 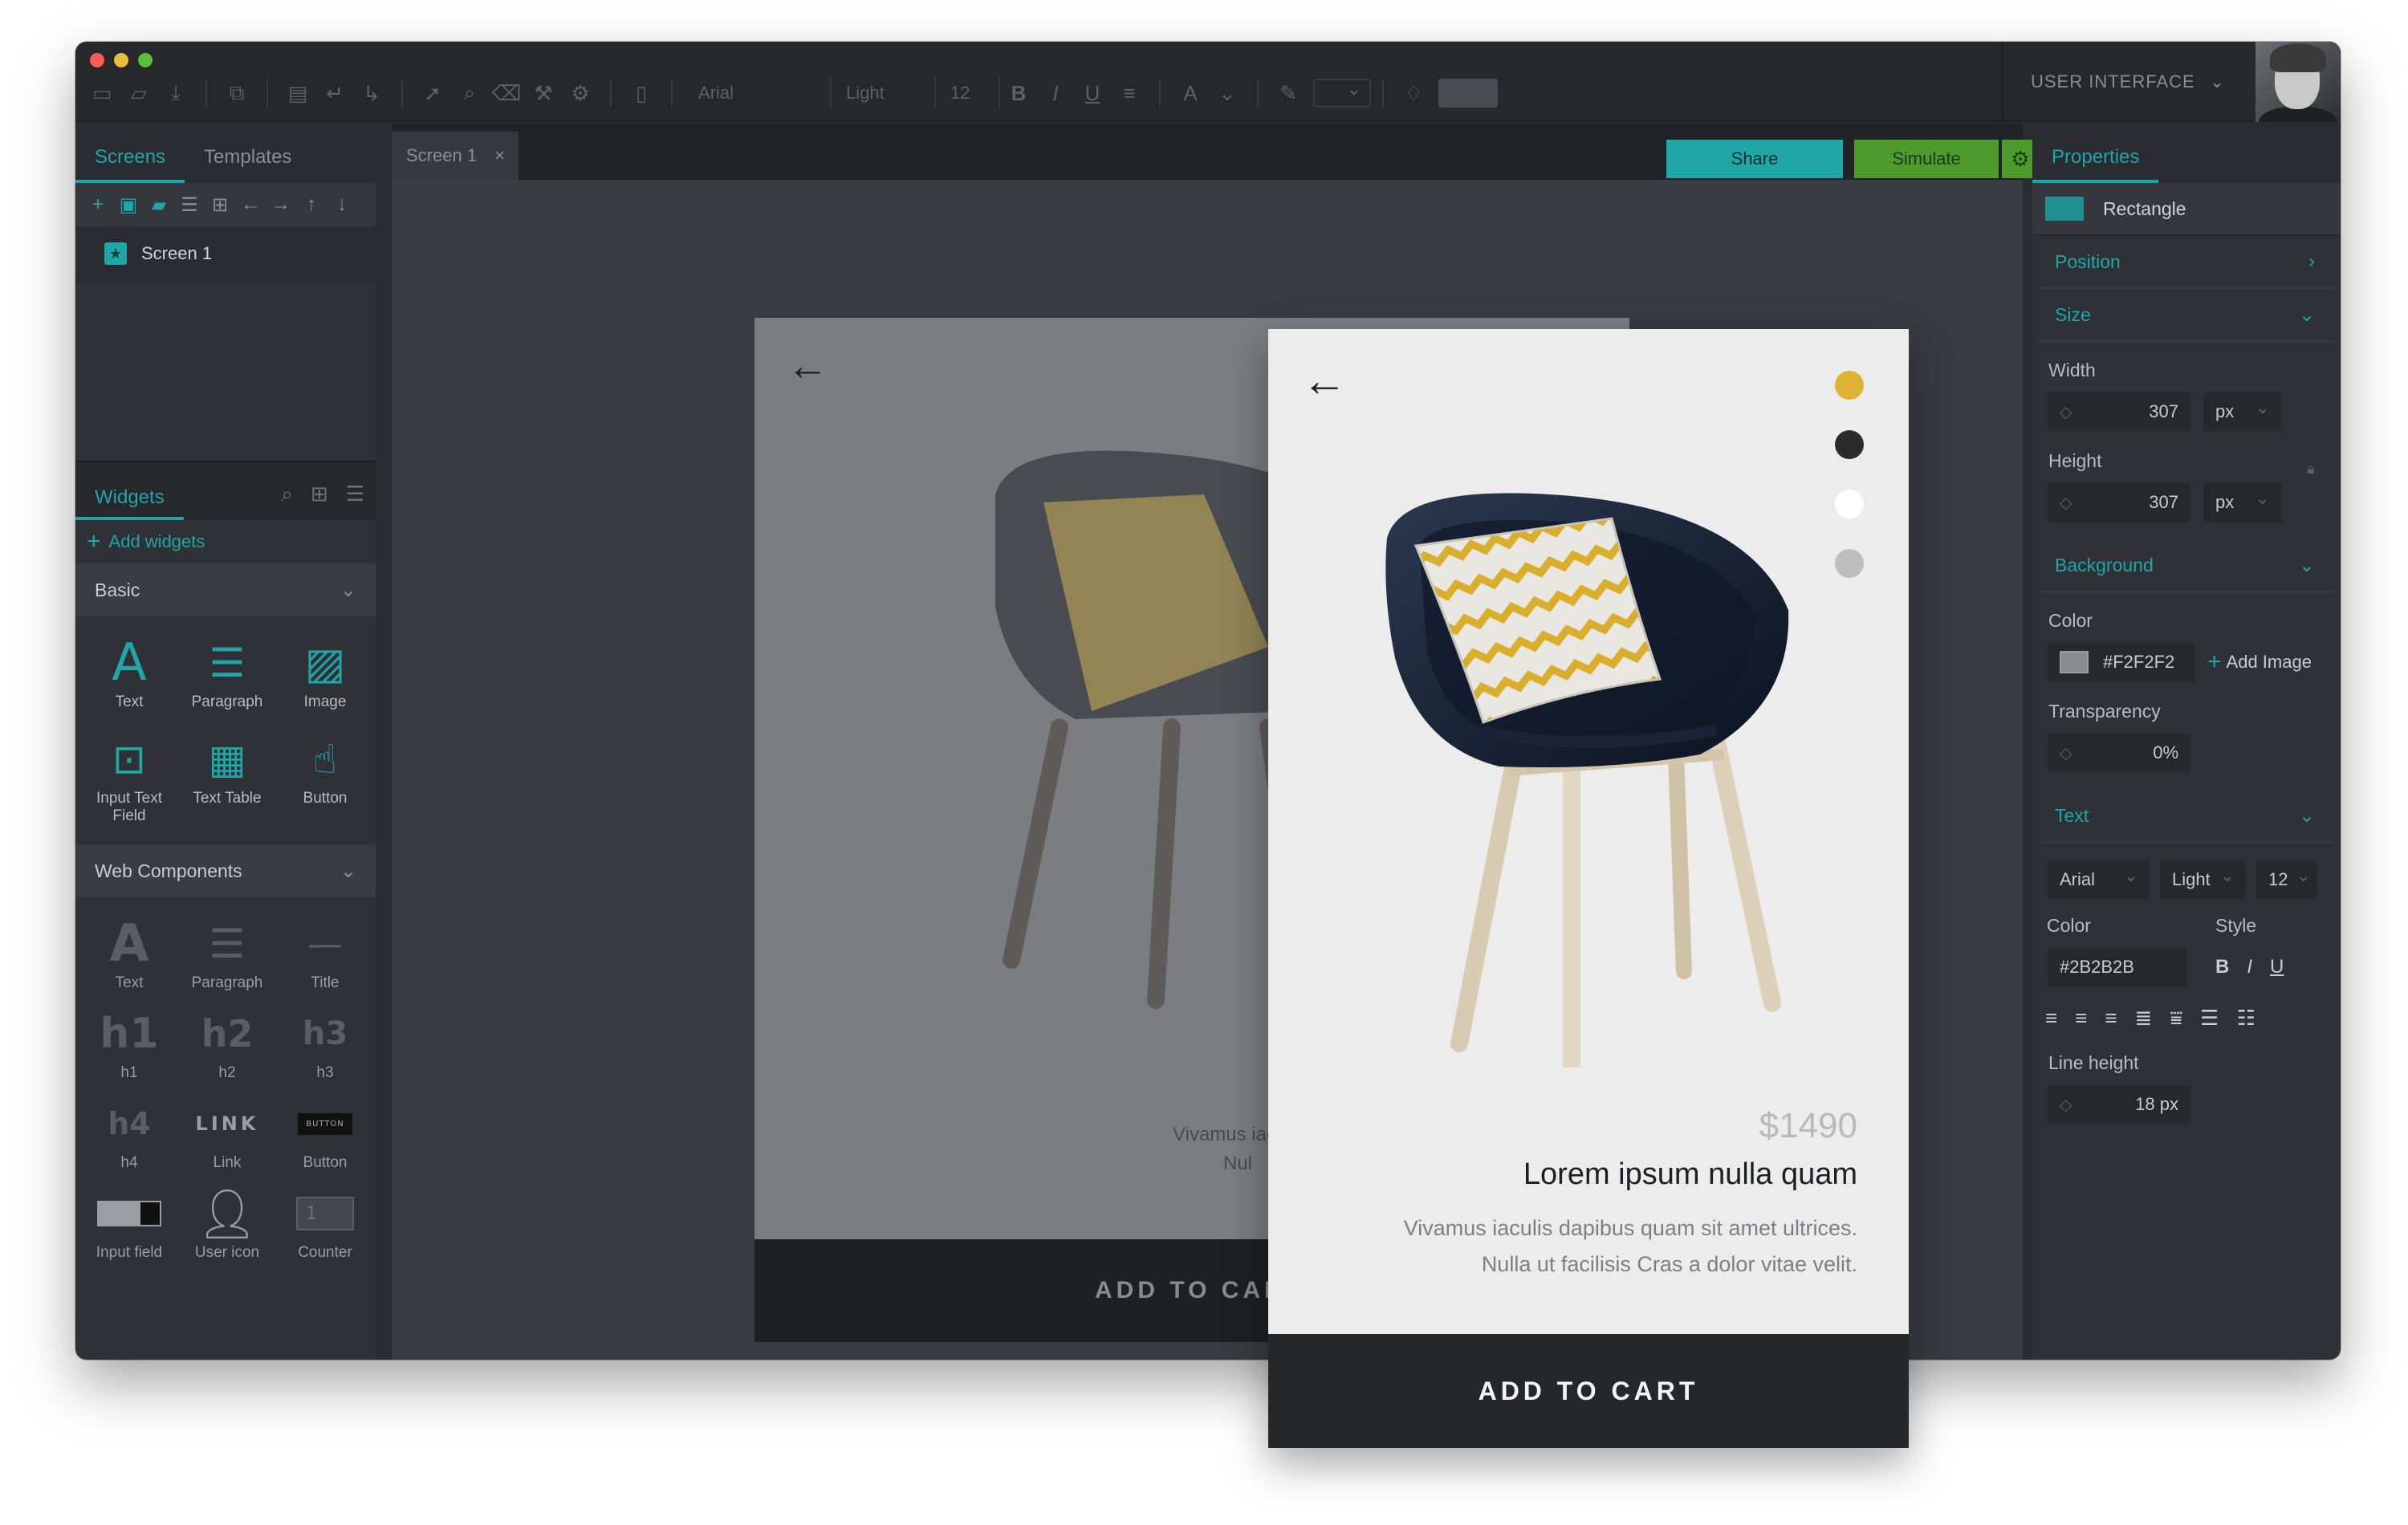 What do you see at coordinates (1468, 94) in the screenshot?
I see `fill-color-swatch` at bounding box center [1468, 94].